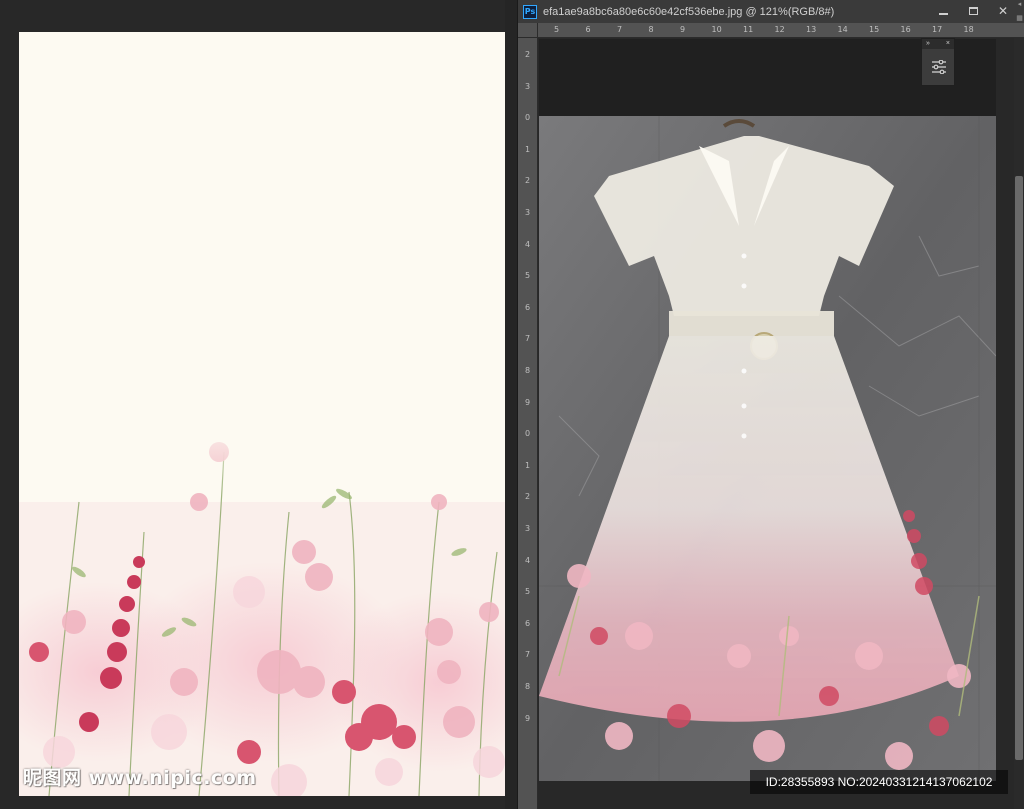 This screenshot has width=1024, height=809. What do you see at coordinates (928, 44) in the screenshot?
I see `expand-panel-icon: »` at bounding box center [928, 44].